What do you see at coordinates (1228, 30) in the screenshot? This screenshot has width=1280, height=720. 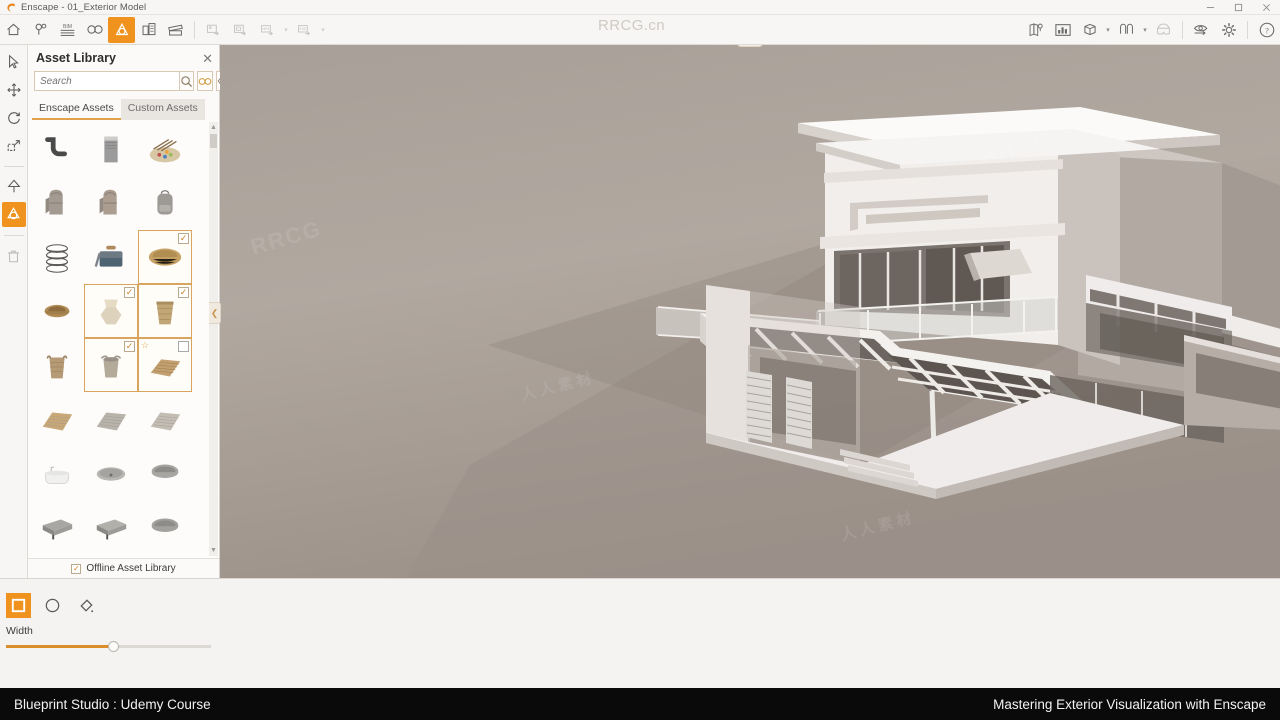 I see `gear-icon` at bounding box center [1228, 30].